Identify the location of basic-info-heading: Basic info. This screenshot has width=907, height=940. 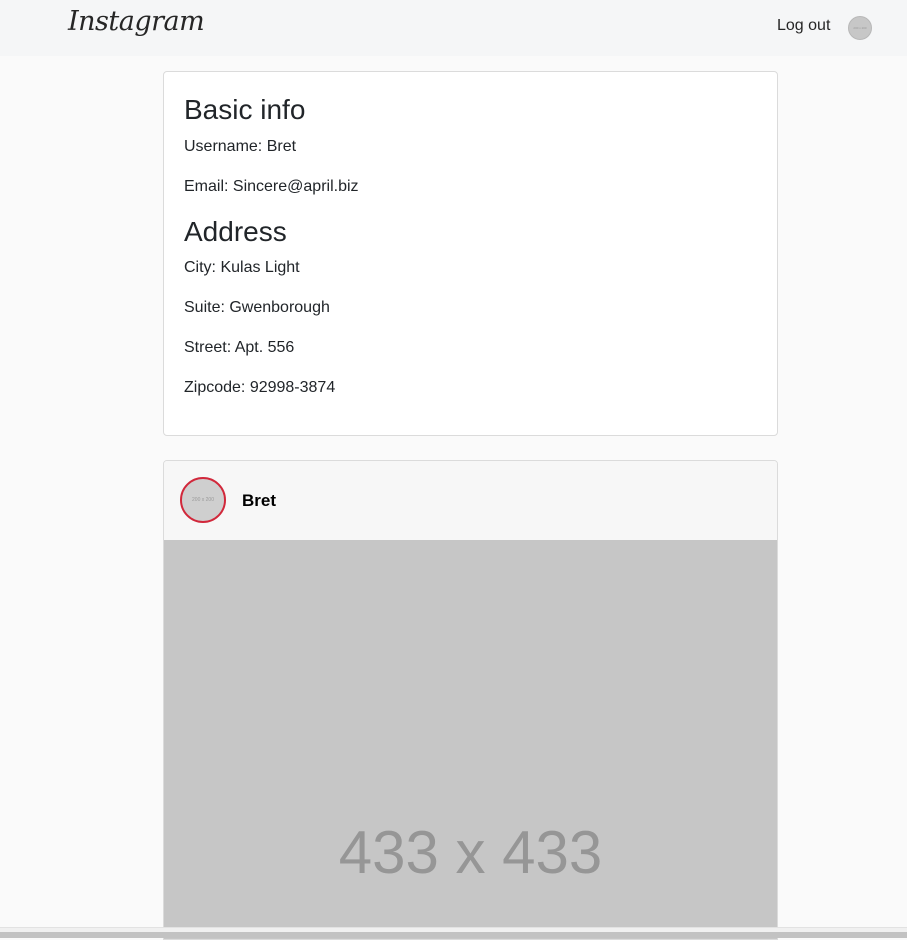
(245, 109).